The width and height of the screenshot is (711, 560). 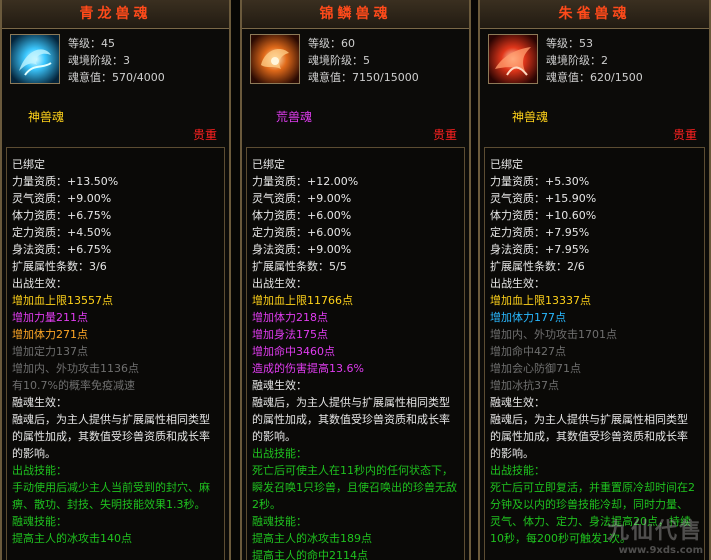 What do you see at coordinates (108, 43) in the screenshot?
I see `level-value: 45` at bounding box center [108, 43].